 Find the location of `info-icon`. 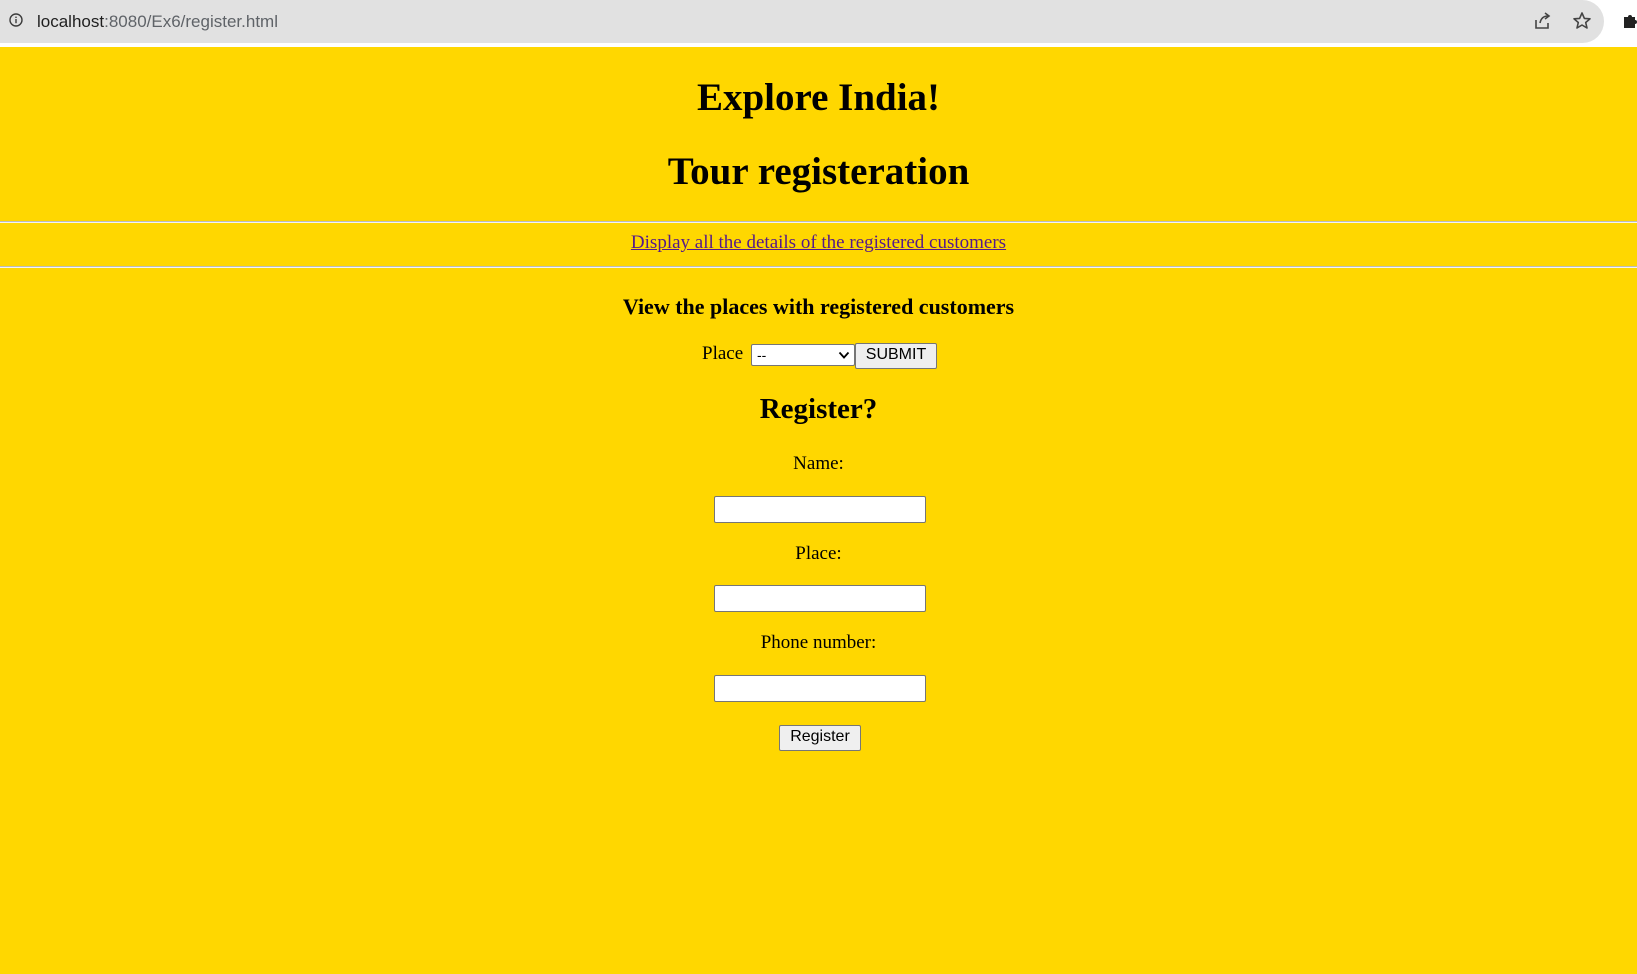

info-icon is located at coordinates (16, 20).